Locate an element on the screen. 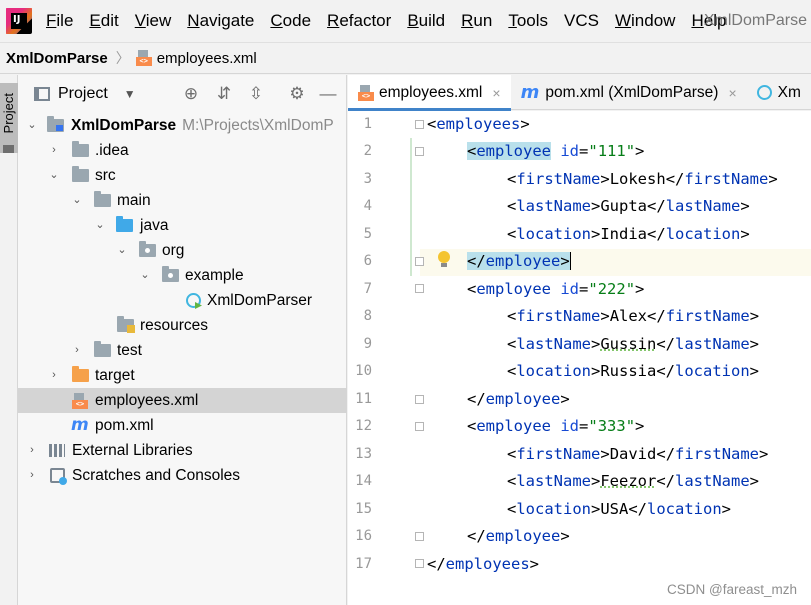 This screenshot has width=811, height=605. tree-item-idea: › .idea is located at coordinates (182, 150).